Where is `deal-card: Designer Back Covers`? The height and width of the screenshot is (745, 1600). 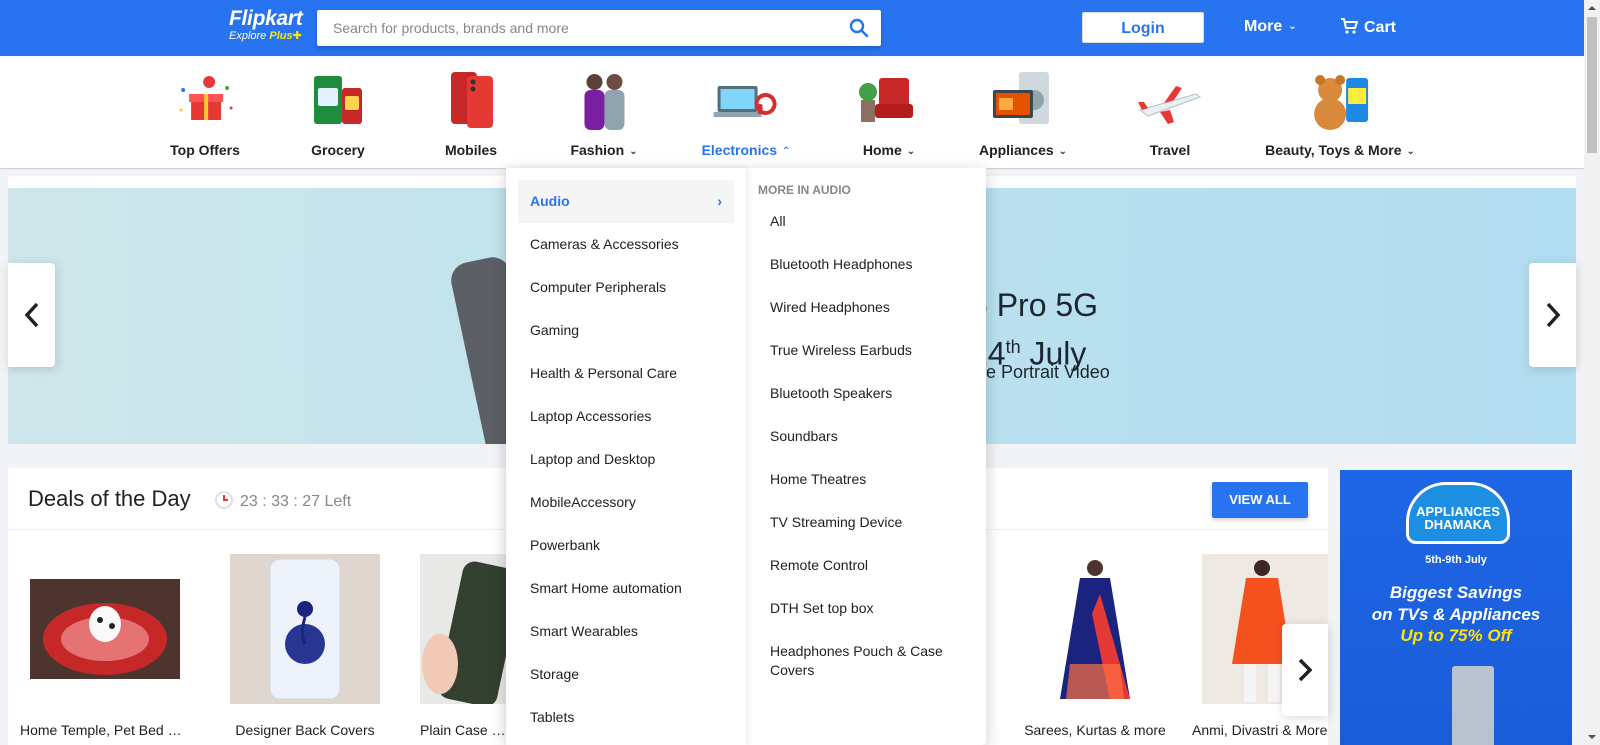 deal-card: Designer Back Covers is located at coordinates (305, 646).